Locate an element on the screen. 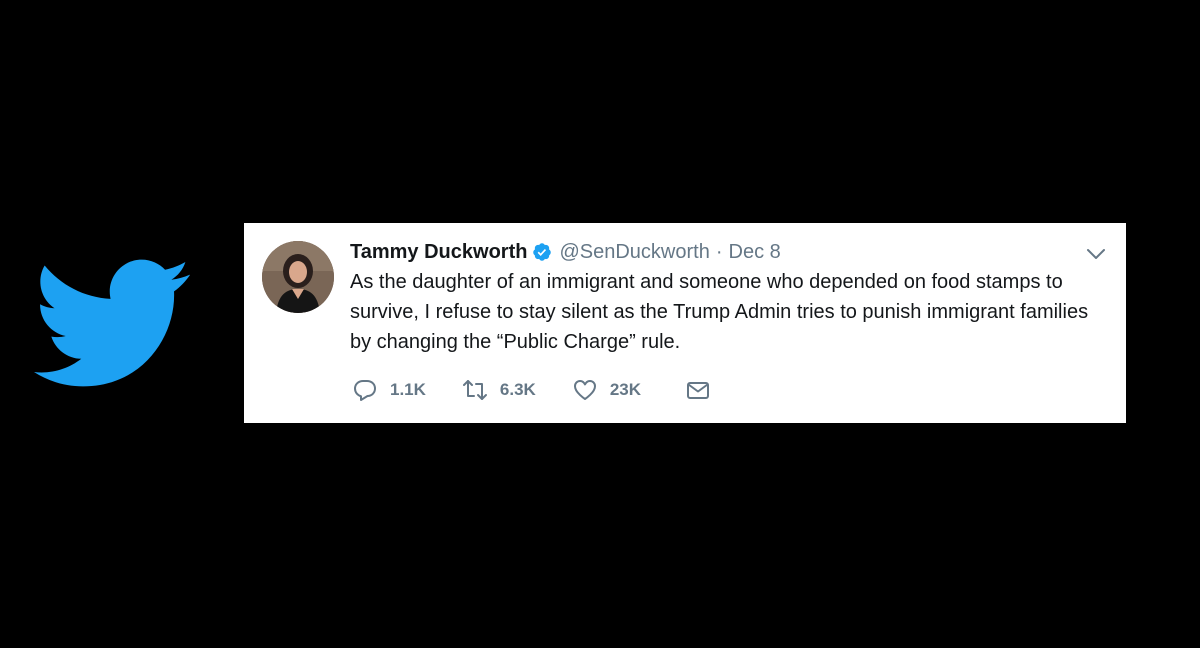 This screenshot has height=648, width=1200. retweet-count: 6.3K is located at coordinates (517, 389).